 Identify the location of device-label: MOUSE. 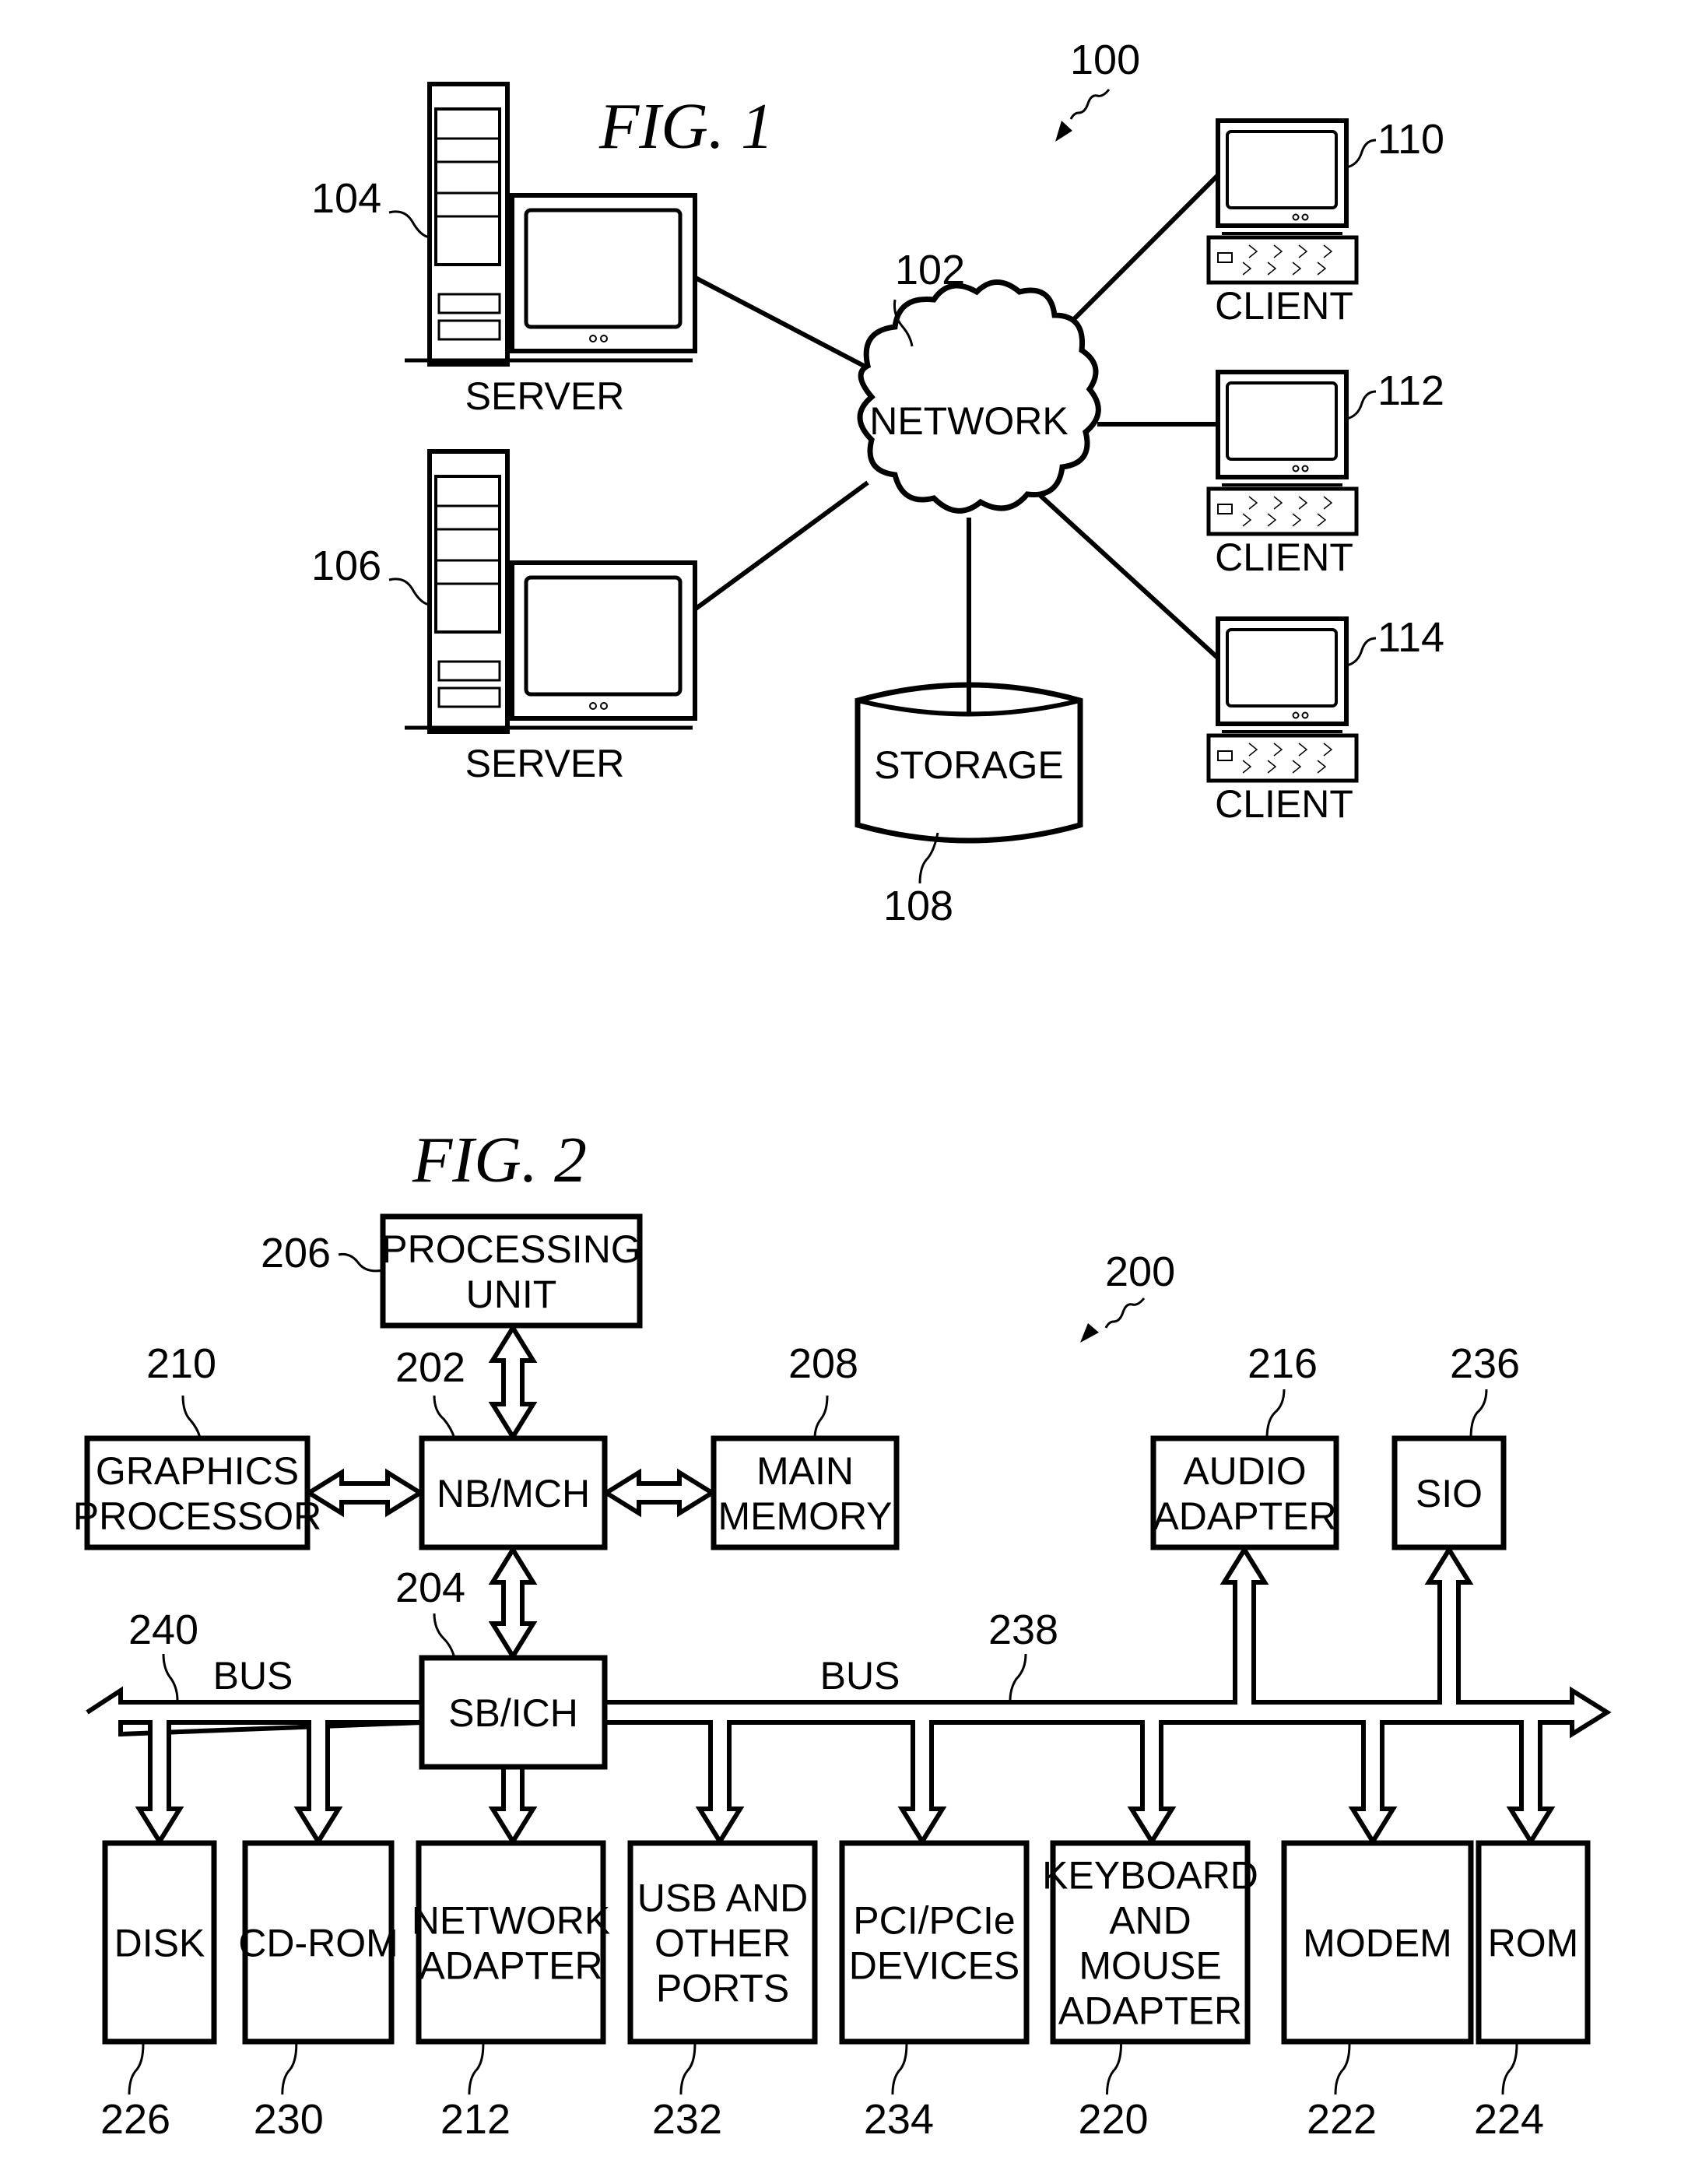
(1150, 1966).